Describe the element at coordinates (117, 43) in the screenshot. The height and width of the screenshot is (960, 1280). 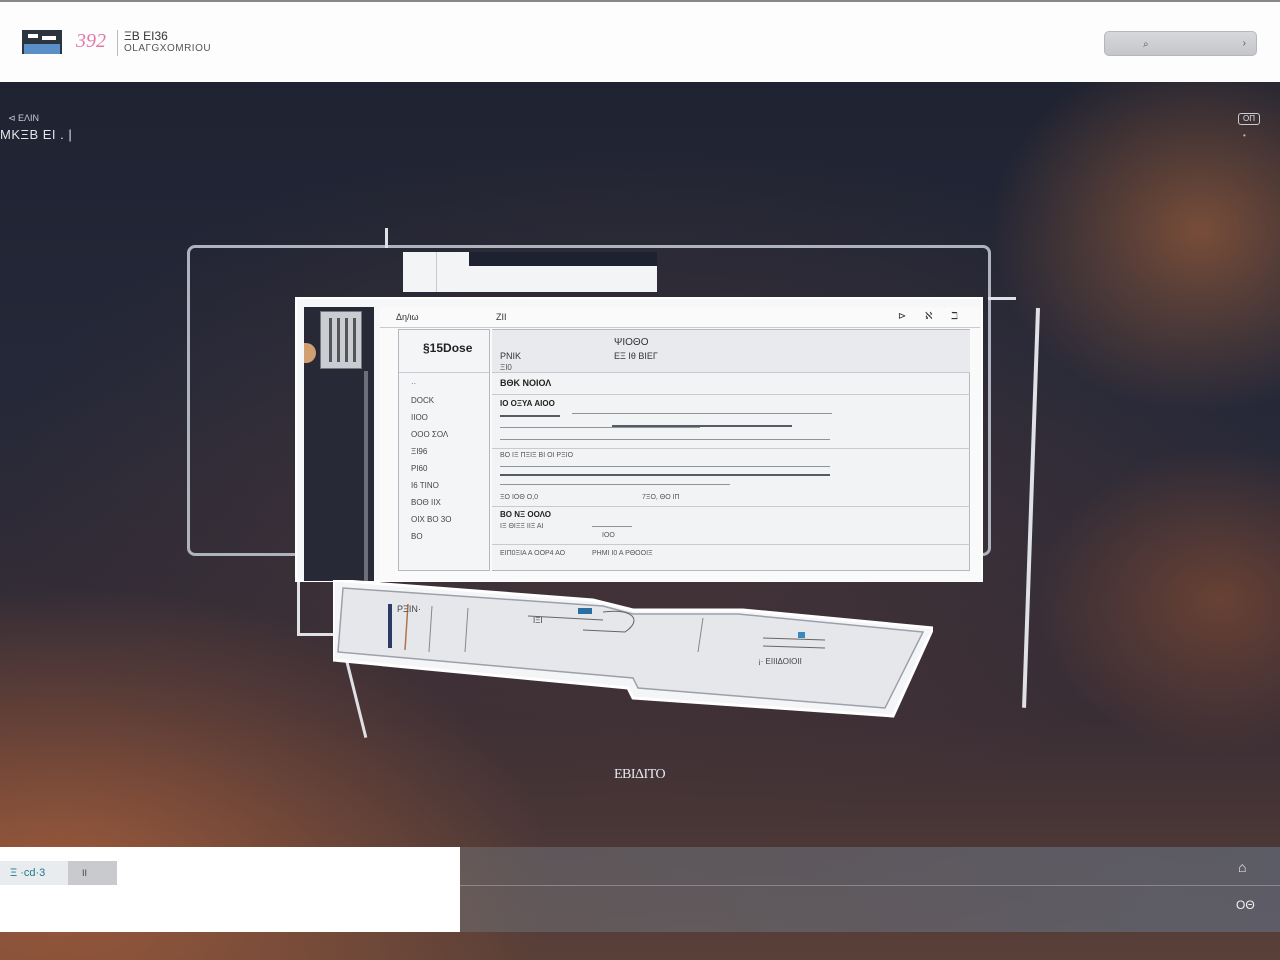
I see `logo-divider` at that location.